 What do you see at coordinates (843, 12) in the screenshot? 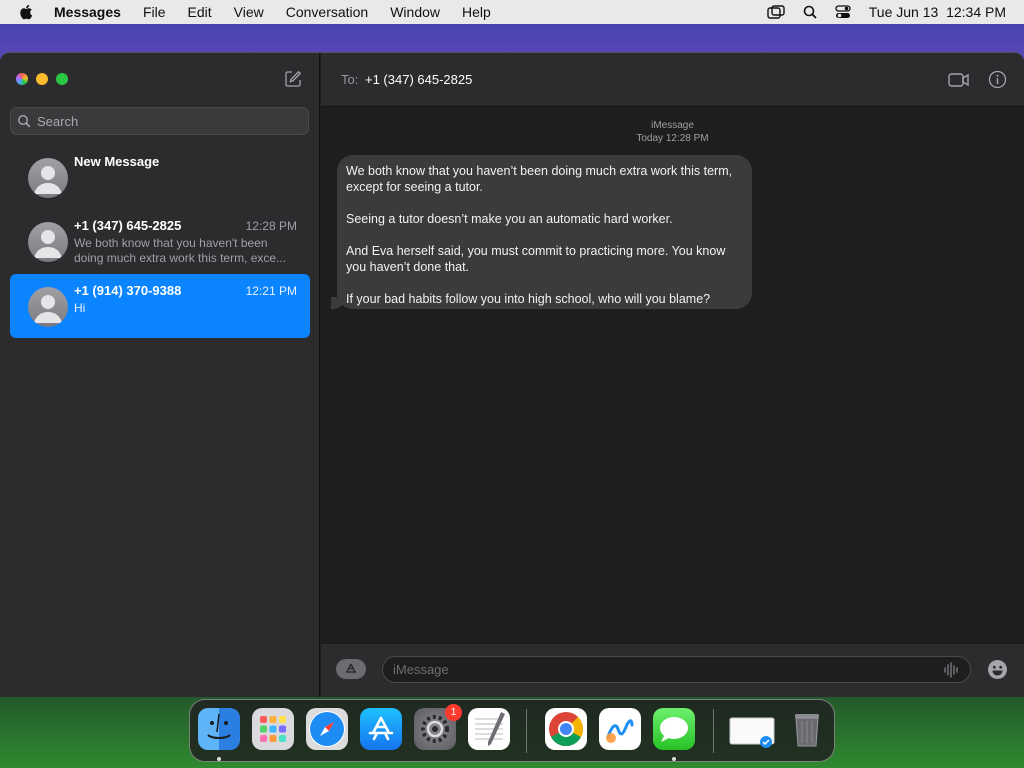
I see `control-center-icon` at bounding box center [843, 12].